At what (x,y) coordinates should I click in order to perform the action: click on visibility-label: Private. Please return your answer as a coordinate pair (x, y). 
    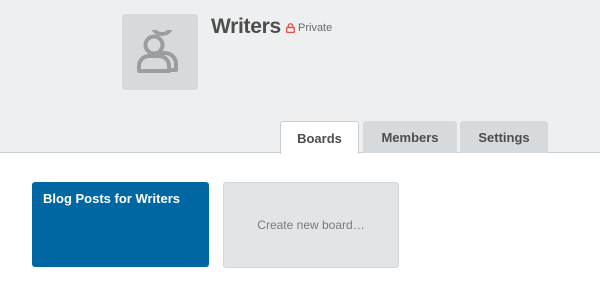
    Looking at the image, I should click on (315, 28).